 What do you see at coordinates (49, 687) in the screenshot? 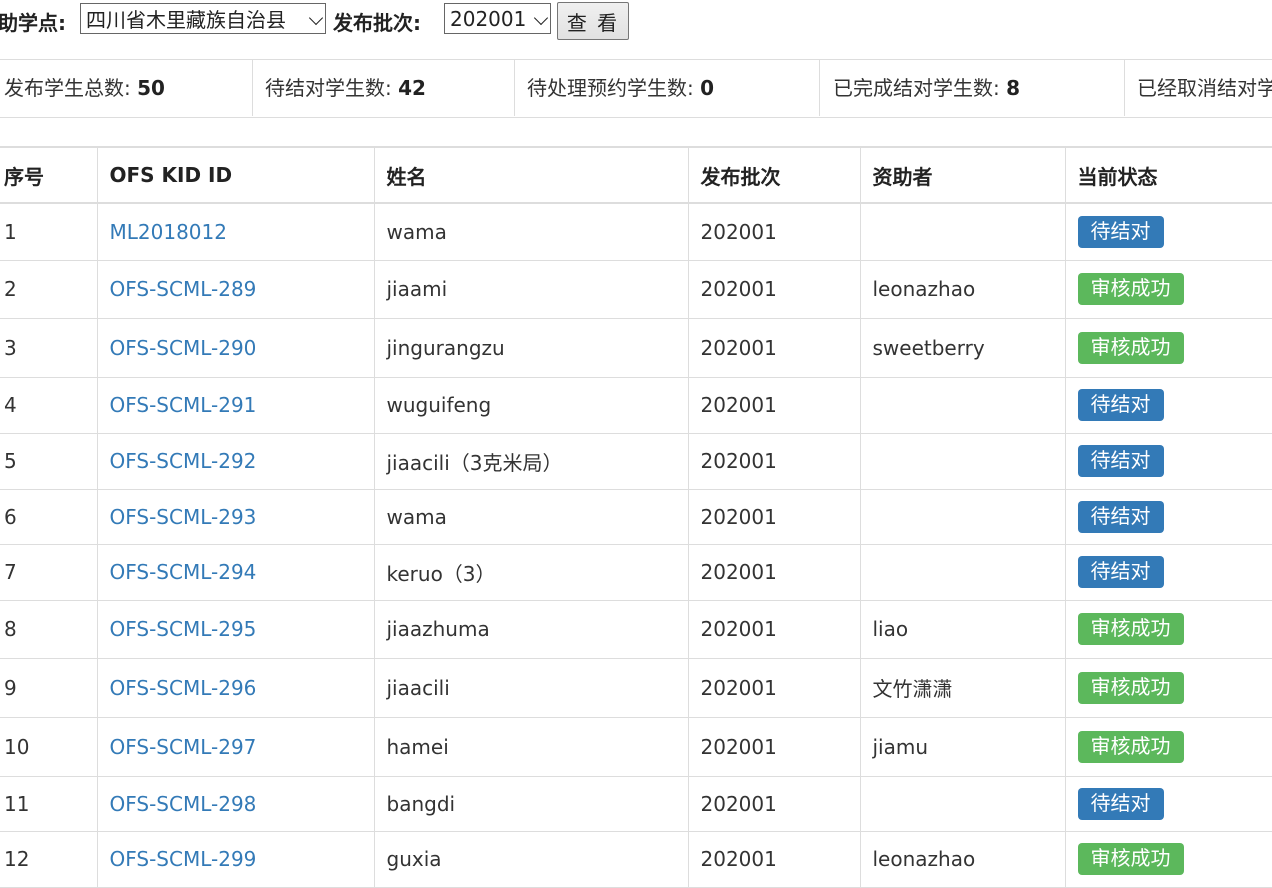
I see `cell-no: 9` at bounding box center [49, 687].